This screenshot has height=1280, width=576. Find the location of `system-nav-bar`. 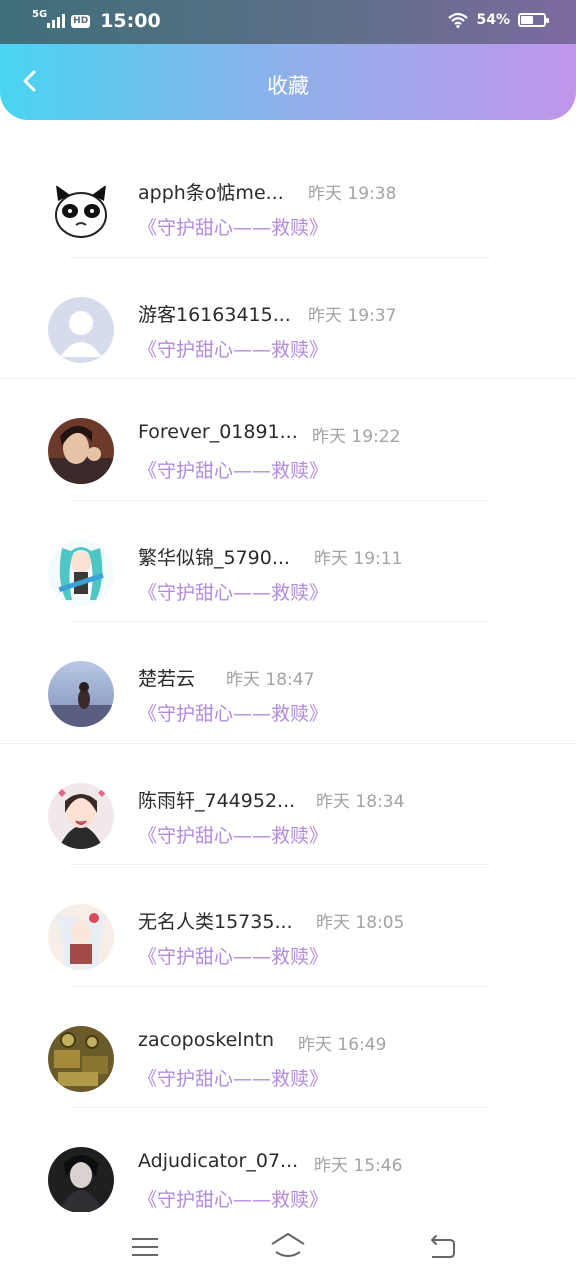

system-nav-bar is located at coordinates (288, 1246).